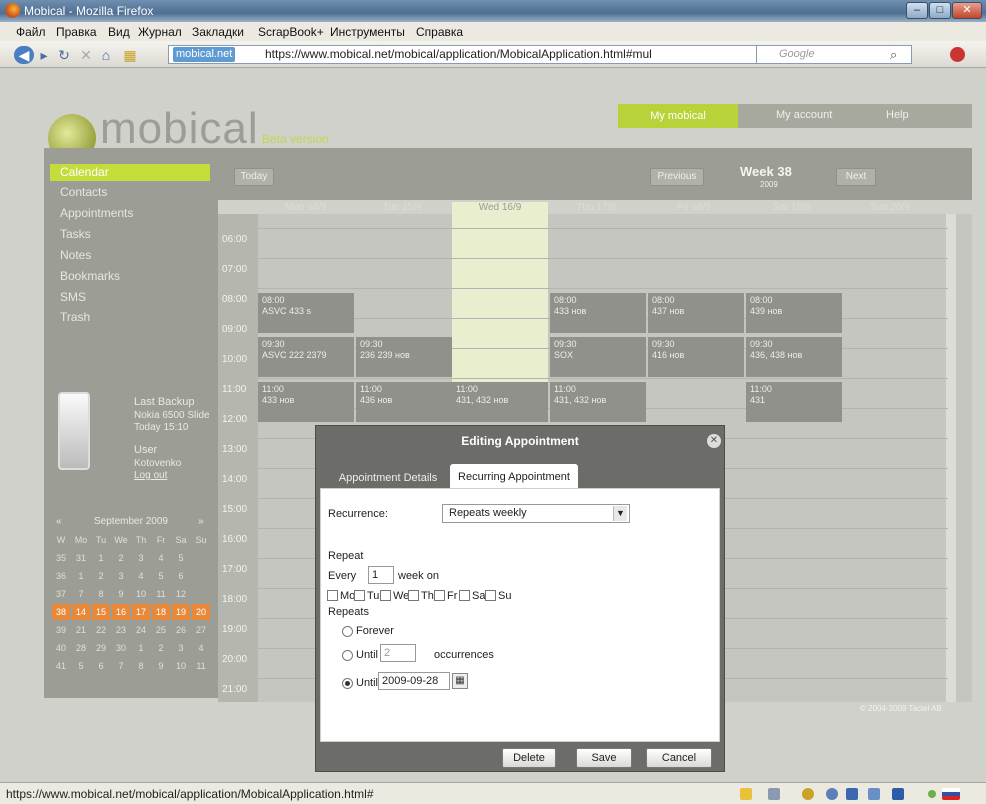  What do you see at coordinates (150, 475) in the screenshot?
I see `logout-link: Log out` at bounding box center [150, 475].